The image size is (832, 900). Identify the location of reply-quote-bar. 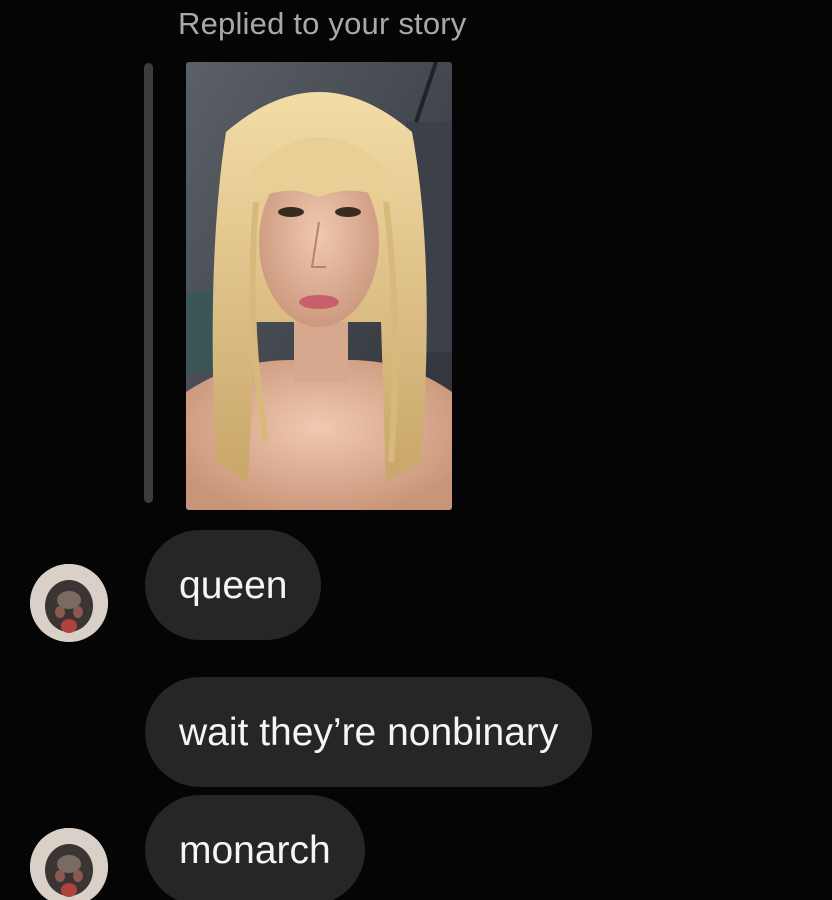
(148, 283).